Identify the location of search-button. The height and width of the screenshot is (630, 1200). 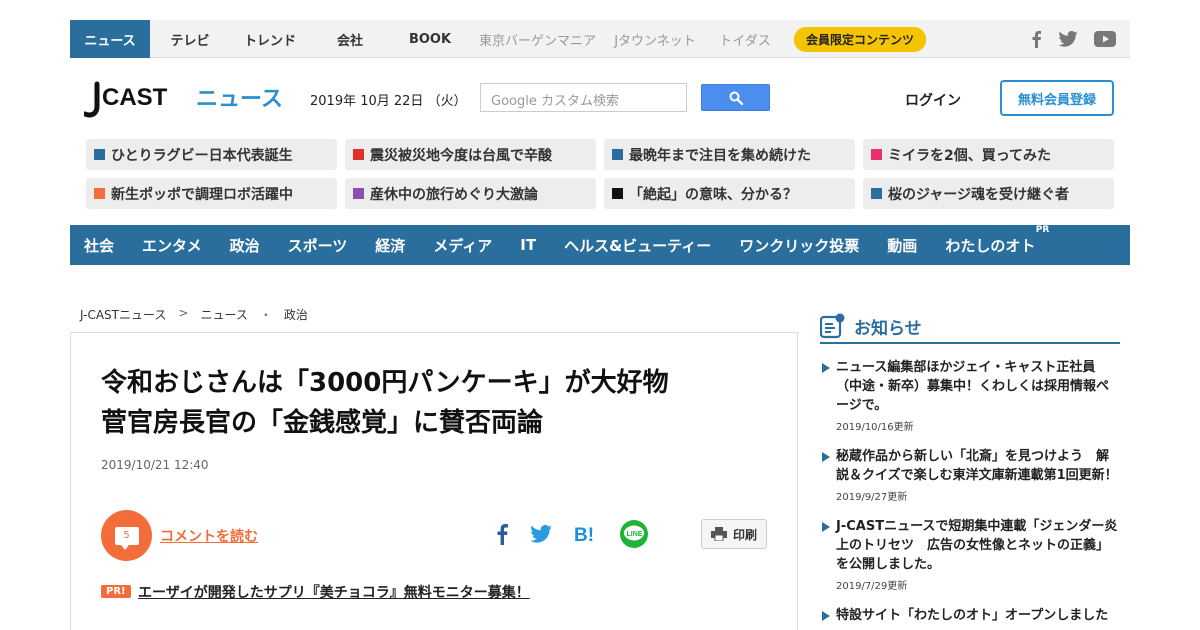
(735, 97).